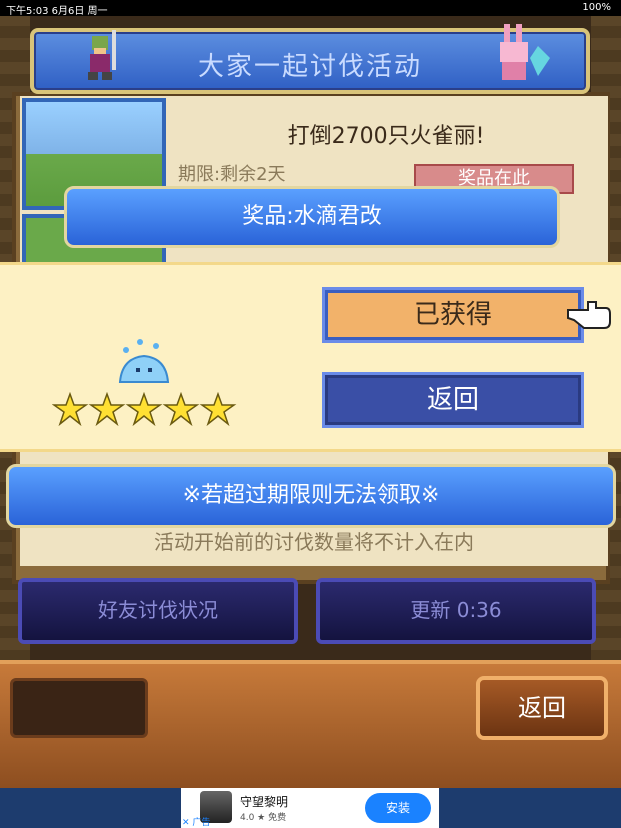 Image resolution: width=621 pixels, height=828 pixels. I want to click on footer-back-button: 返回, so click(542, 708).